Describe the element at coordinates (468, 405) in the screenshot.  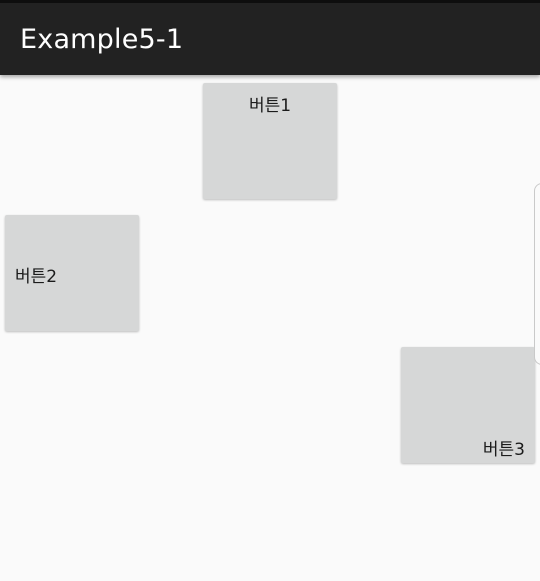
I see `button-3: 버튼3` at that location.